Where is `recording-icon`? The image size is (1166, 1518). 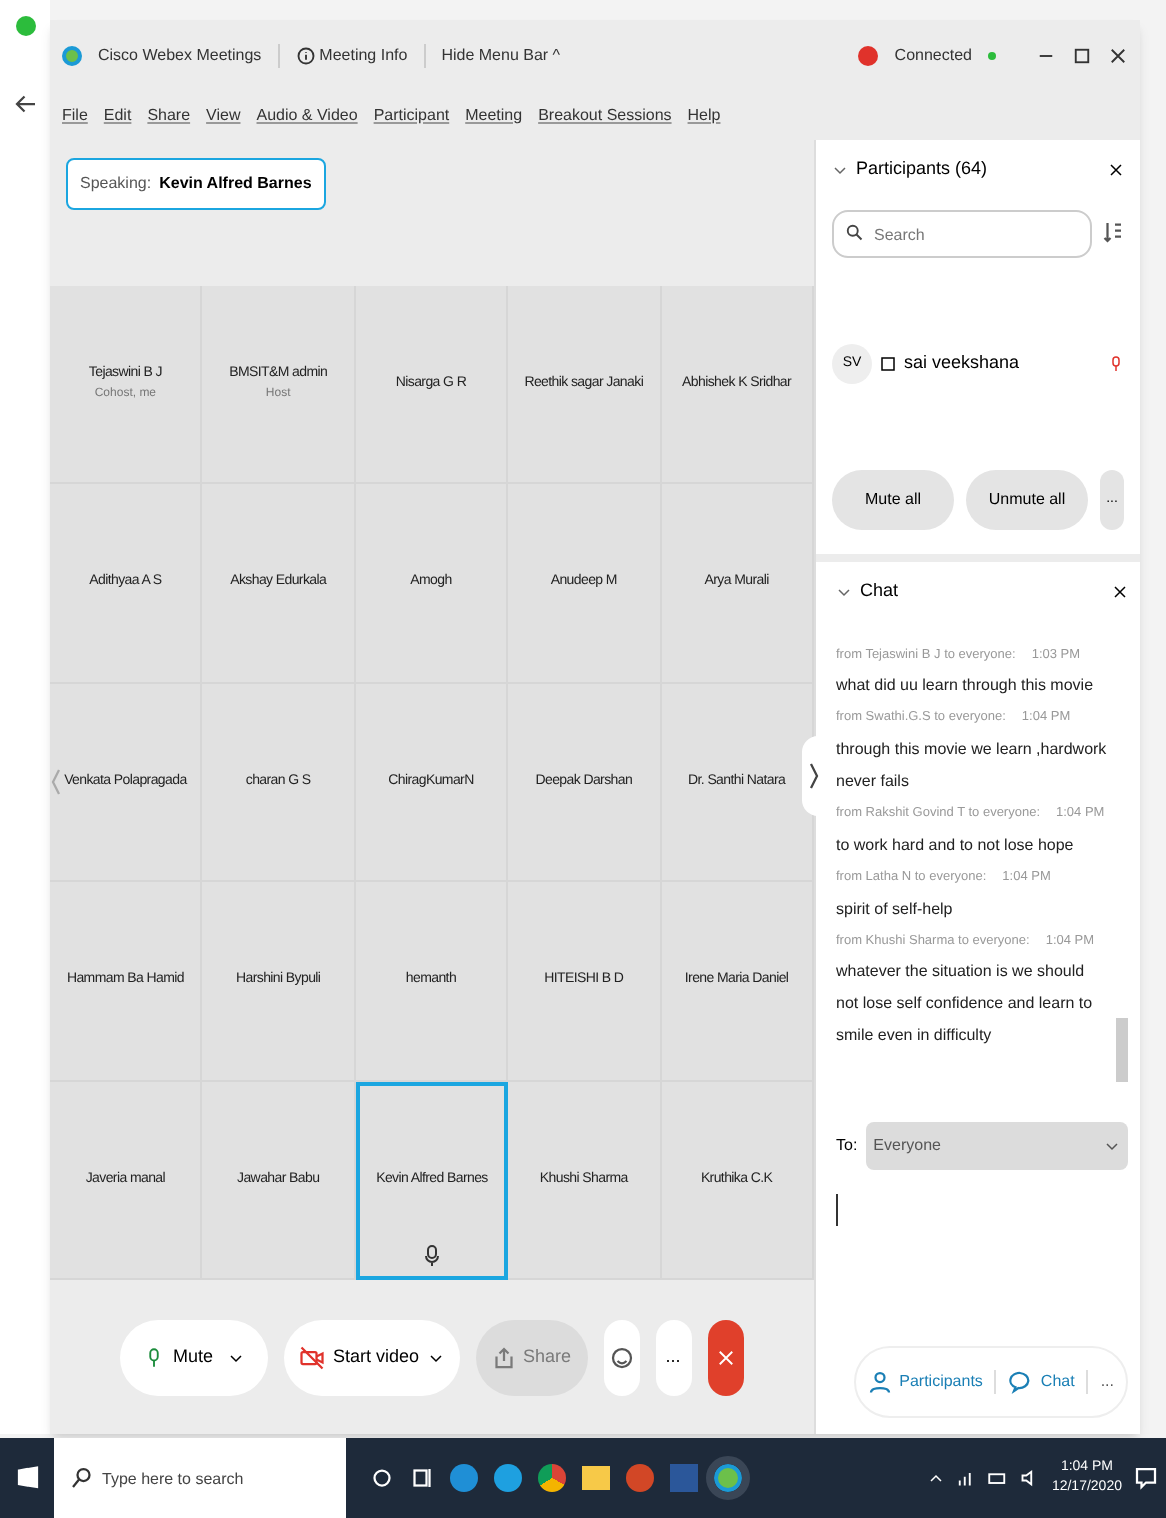
recording-icon is located at coordinates (868, 55).